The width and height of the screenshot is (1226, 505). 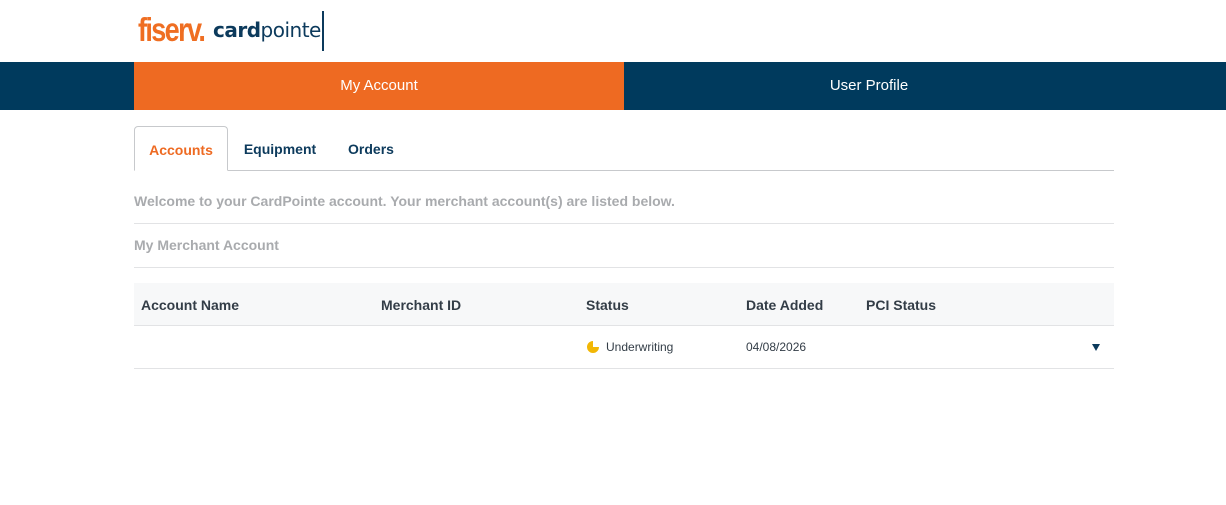 What do you see at coordinates (371, 148) in the screenshot?
I see `tab-orders: Orders` at bounding box center [371, 148].